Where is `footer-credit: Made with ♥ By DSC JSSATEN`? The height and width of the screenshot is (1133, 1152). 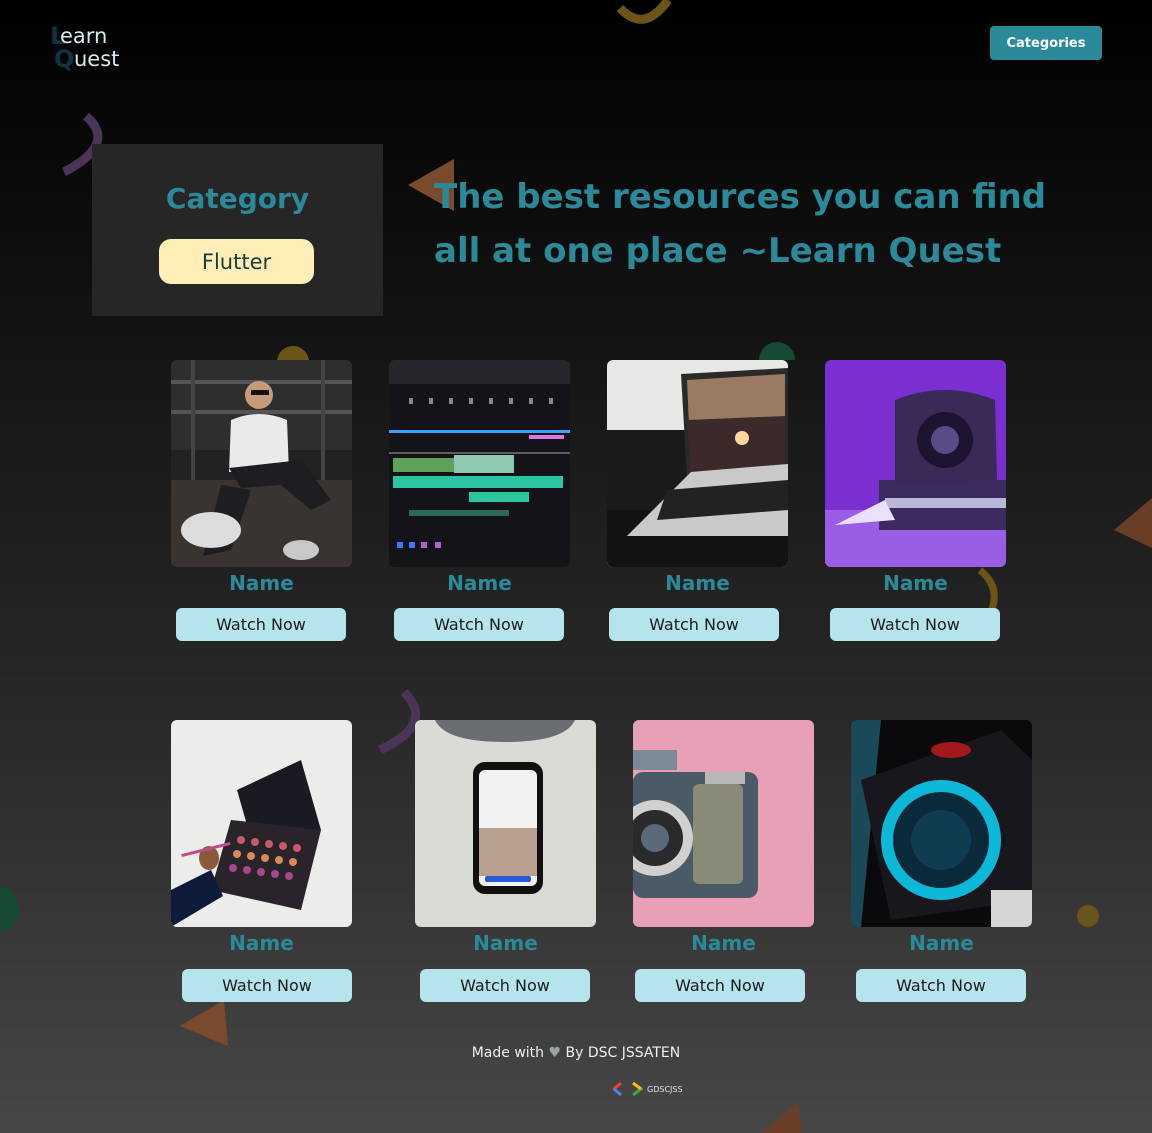
footer-credit: Made with ♥ By DSC JSSATEN is located at coordinates (576, 1053).